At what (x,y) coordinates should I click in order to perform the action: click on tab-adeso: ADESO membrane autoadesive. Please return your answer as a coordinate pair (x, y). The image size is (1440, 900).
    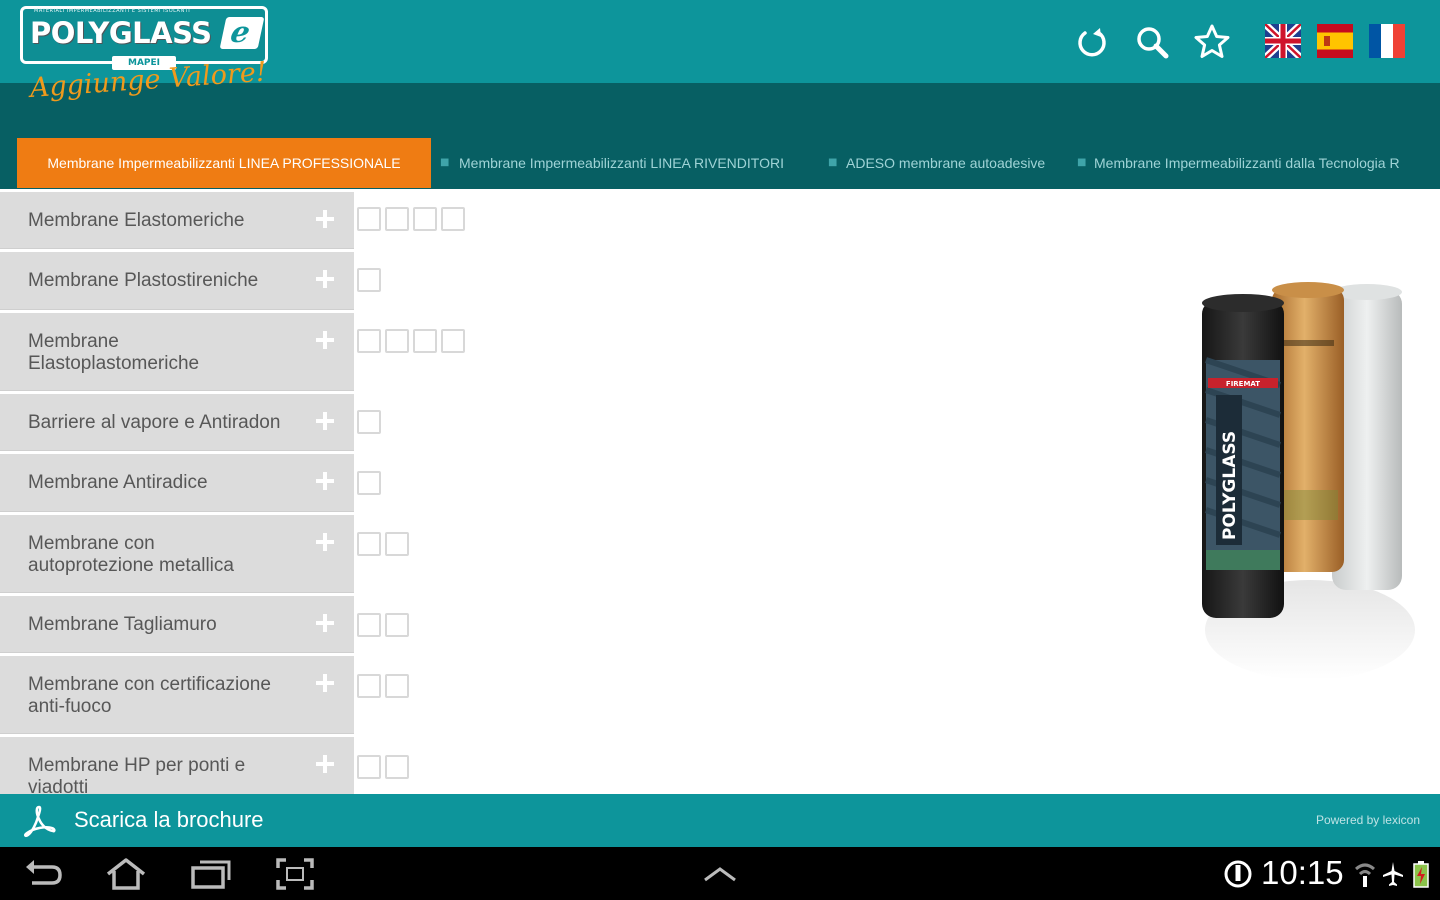
    Looking at the image, I should click on (945, 163).